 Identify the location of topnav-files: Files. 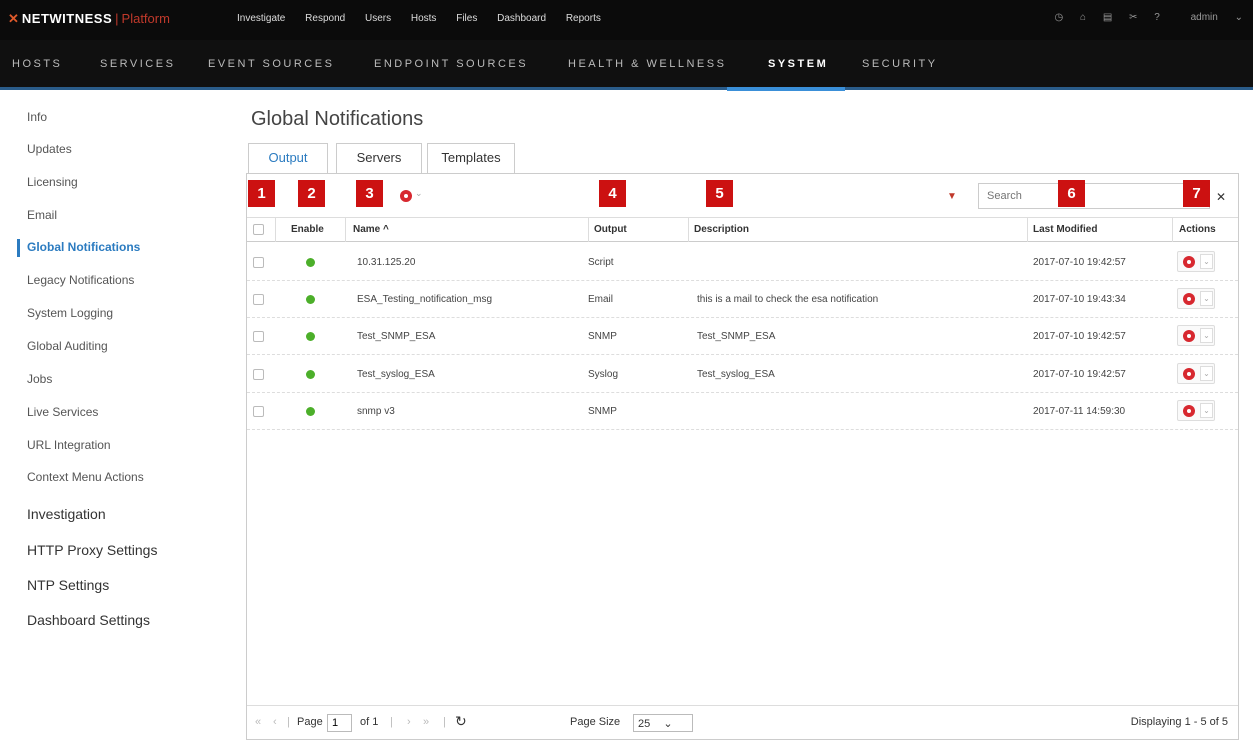
(466, 18).